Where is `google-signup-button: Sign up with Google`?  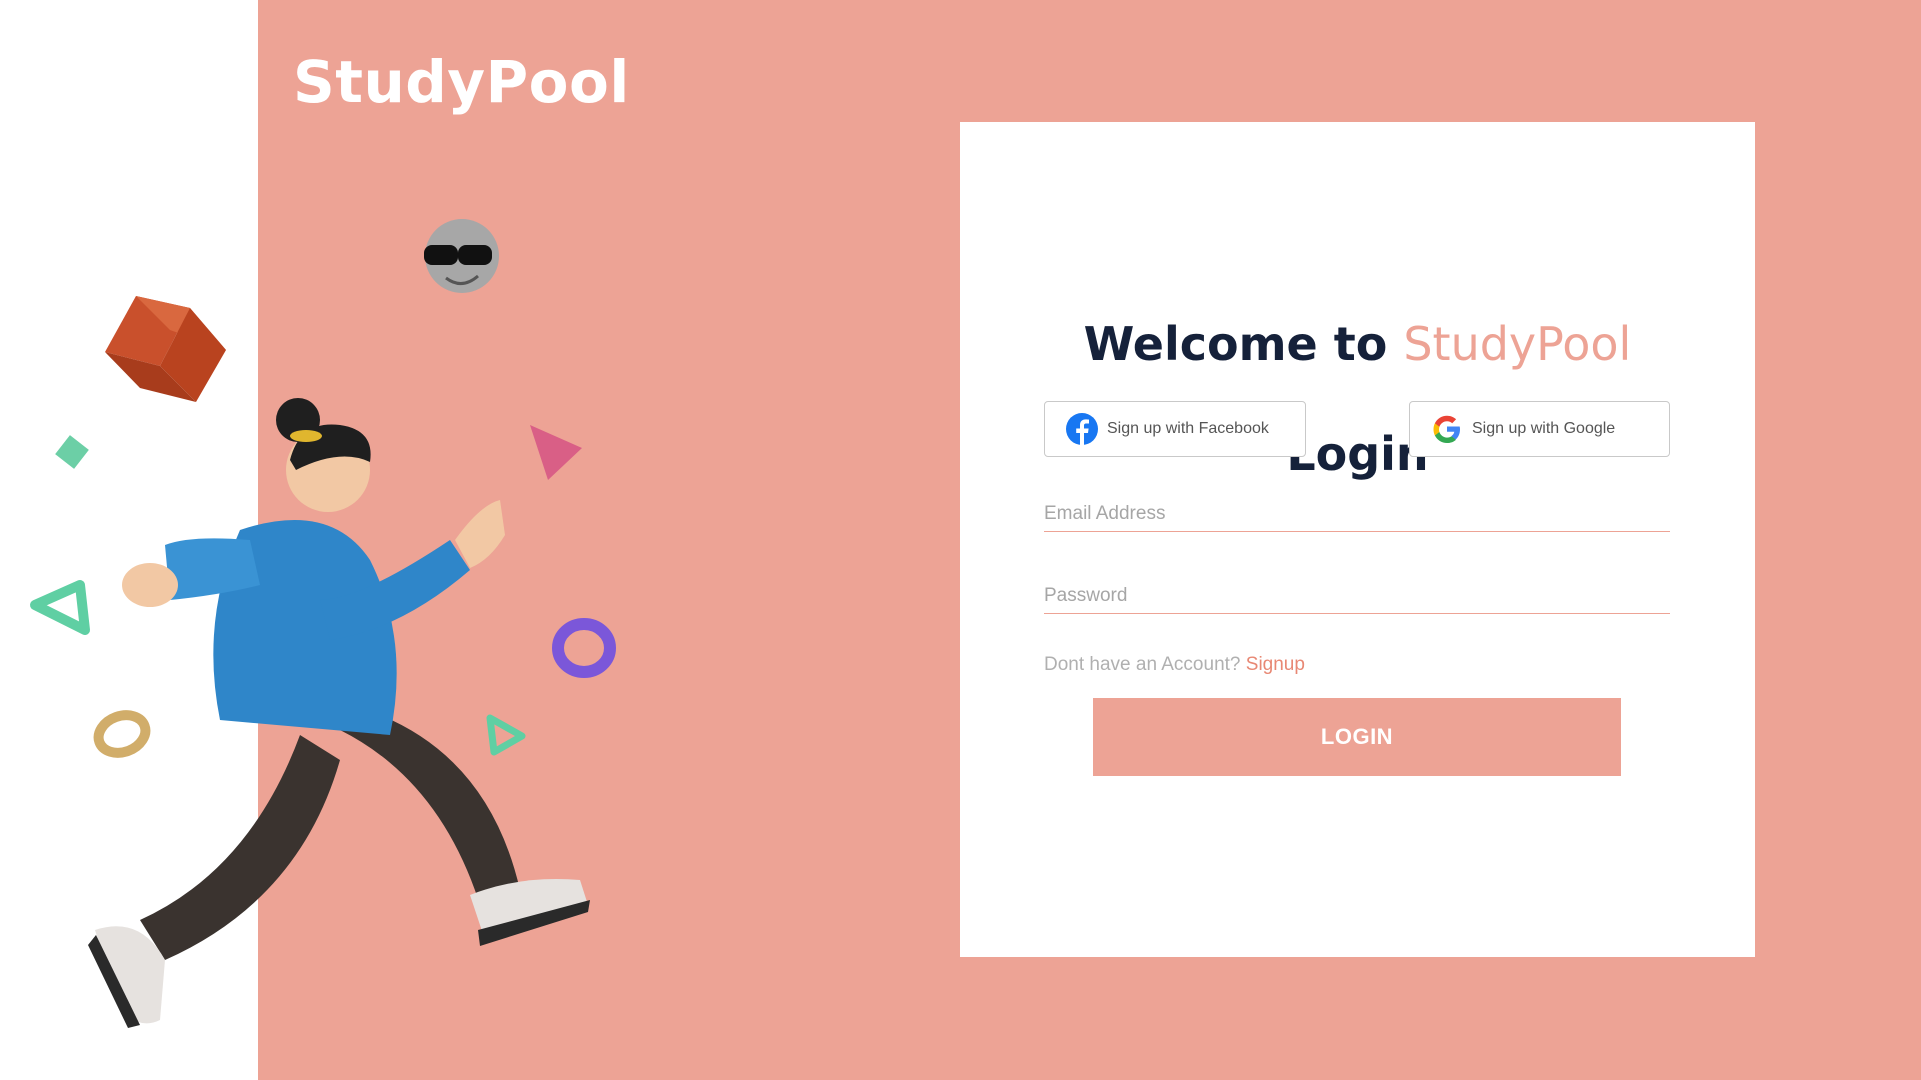 google-signup-button: Sign up with Google is located at coordinates (1539, 429).